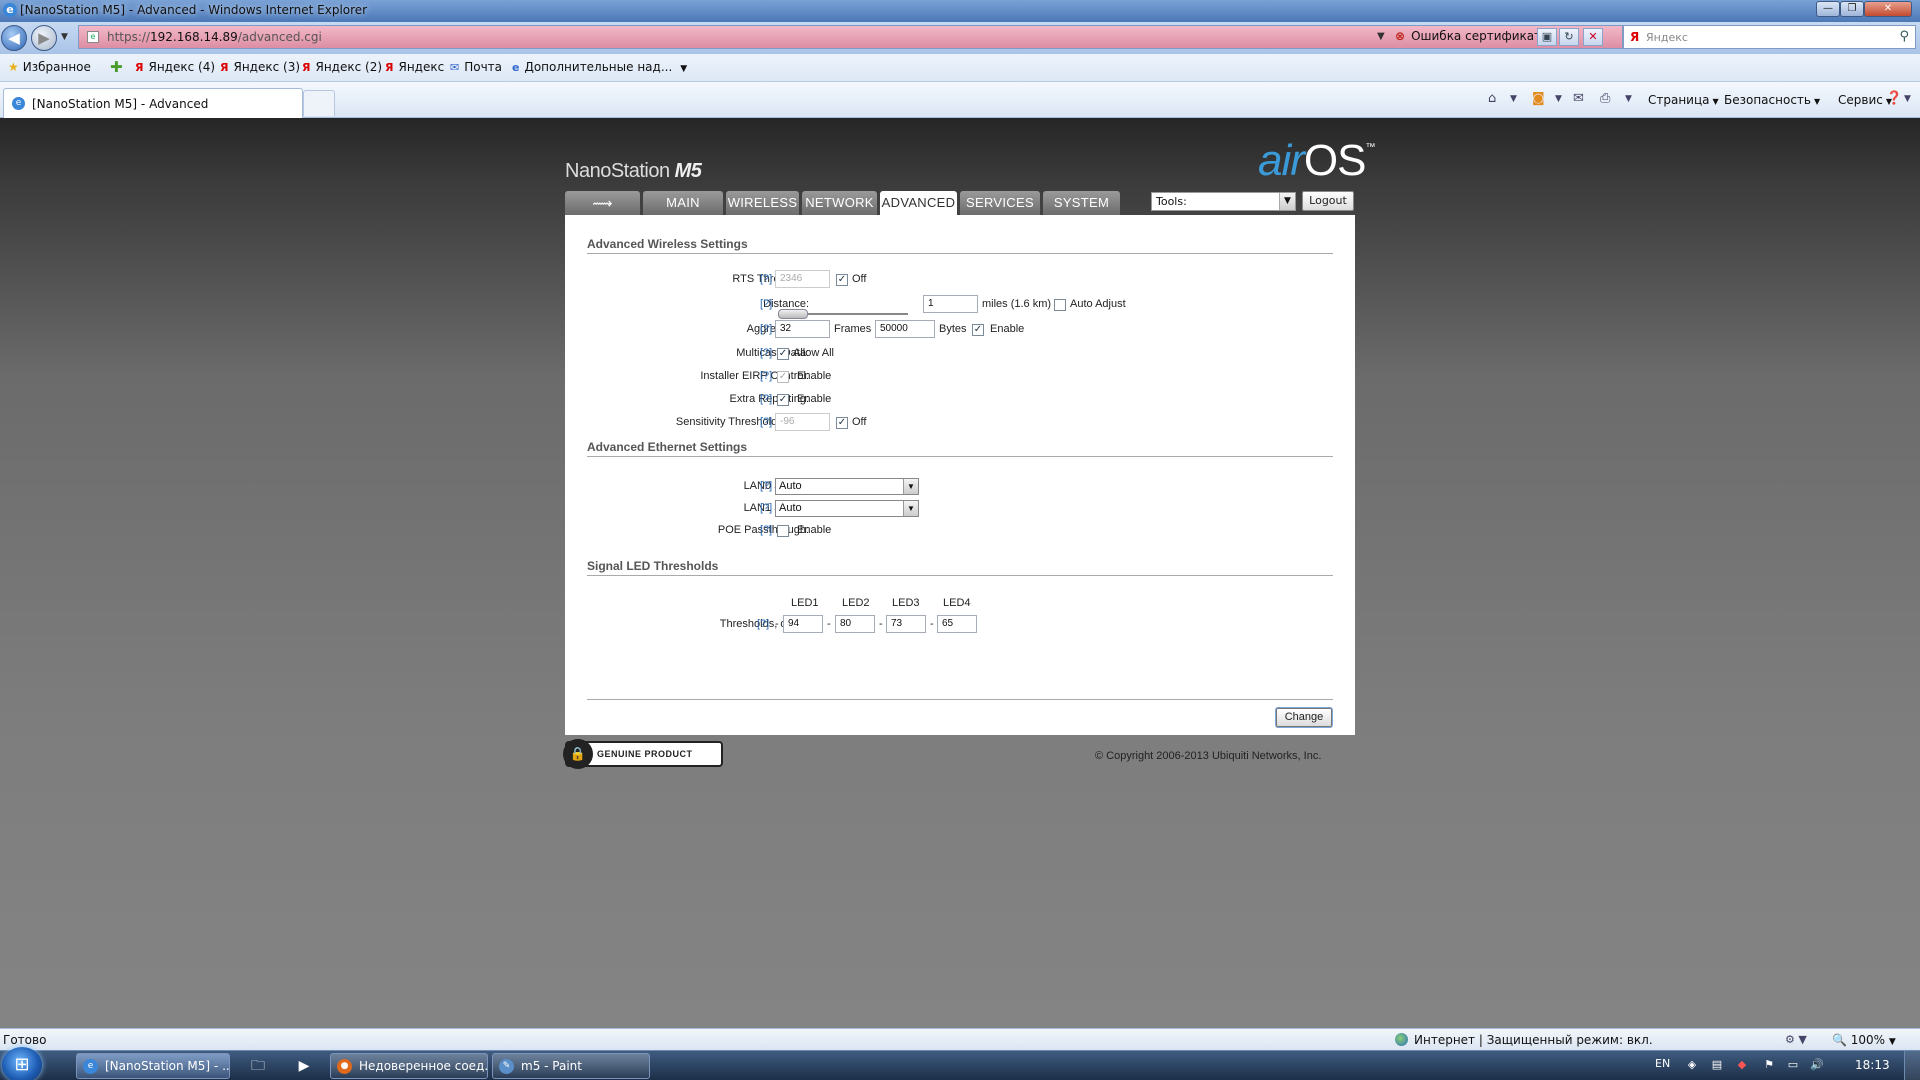  What do you see at coordinates (22, 1063) in the screenshot?
I see `start-button: ⊞` at bounding box center [22, 1063].